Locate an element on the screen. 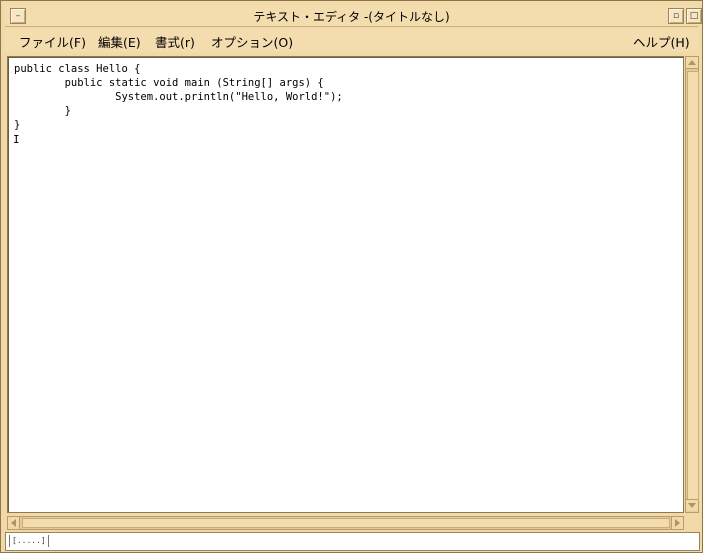 The width and height of the screenshot is (703, 553). window-title: テキスト・エディタ -(タイトルなし) is located at coordinates (351, 17).